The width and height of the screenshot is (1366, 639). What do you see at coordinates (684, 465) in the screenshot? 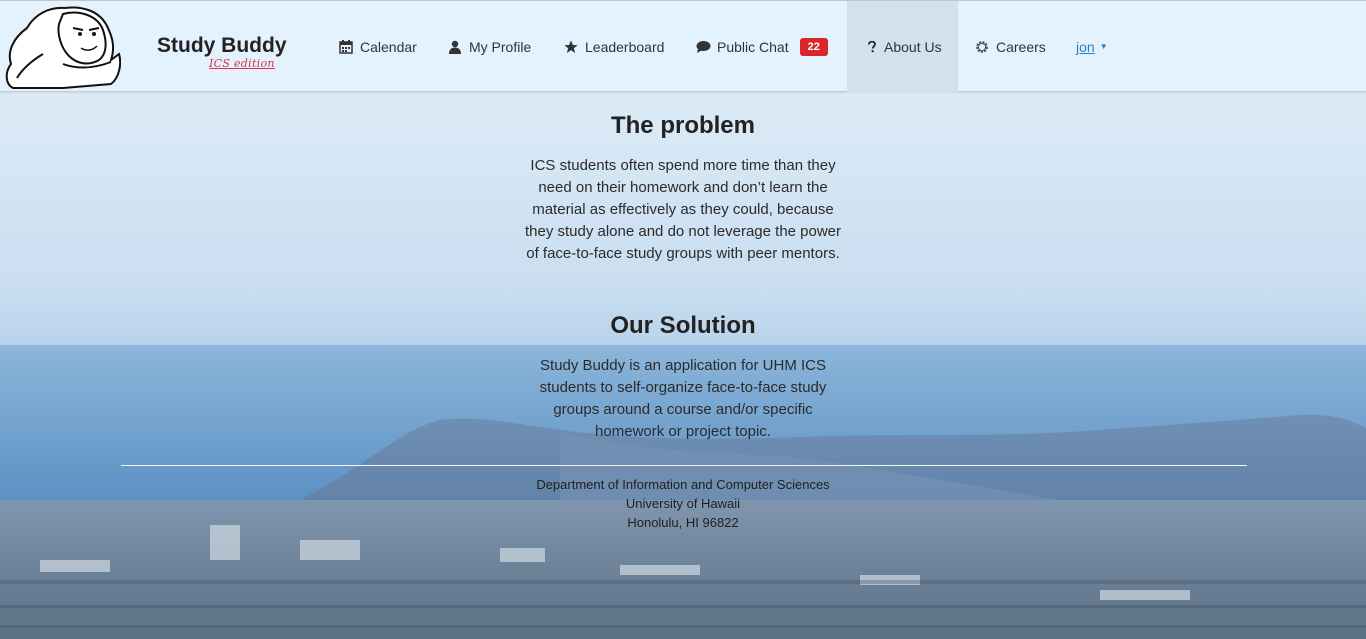
I see `footer-divider` at bounding box center [684, 465].